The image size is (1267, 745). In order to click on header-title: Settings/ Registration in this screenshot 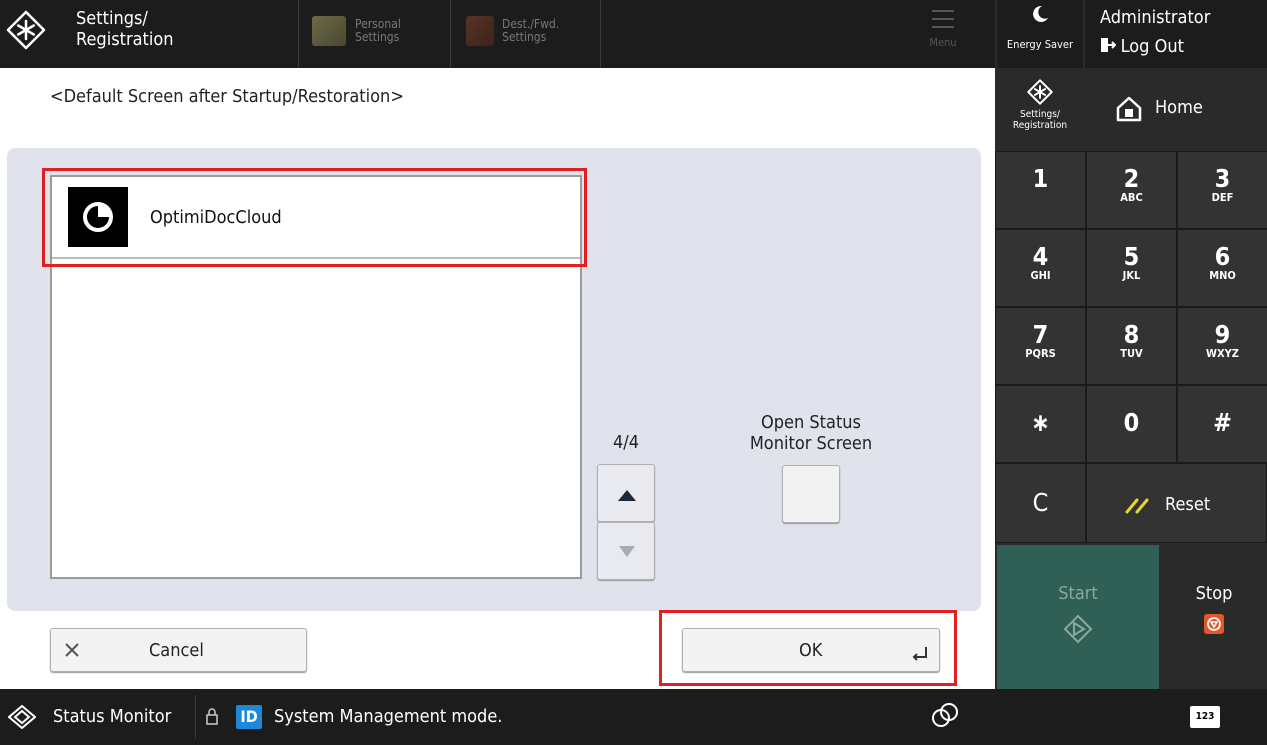, I will do `click(125, 29)`.